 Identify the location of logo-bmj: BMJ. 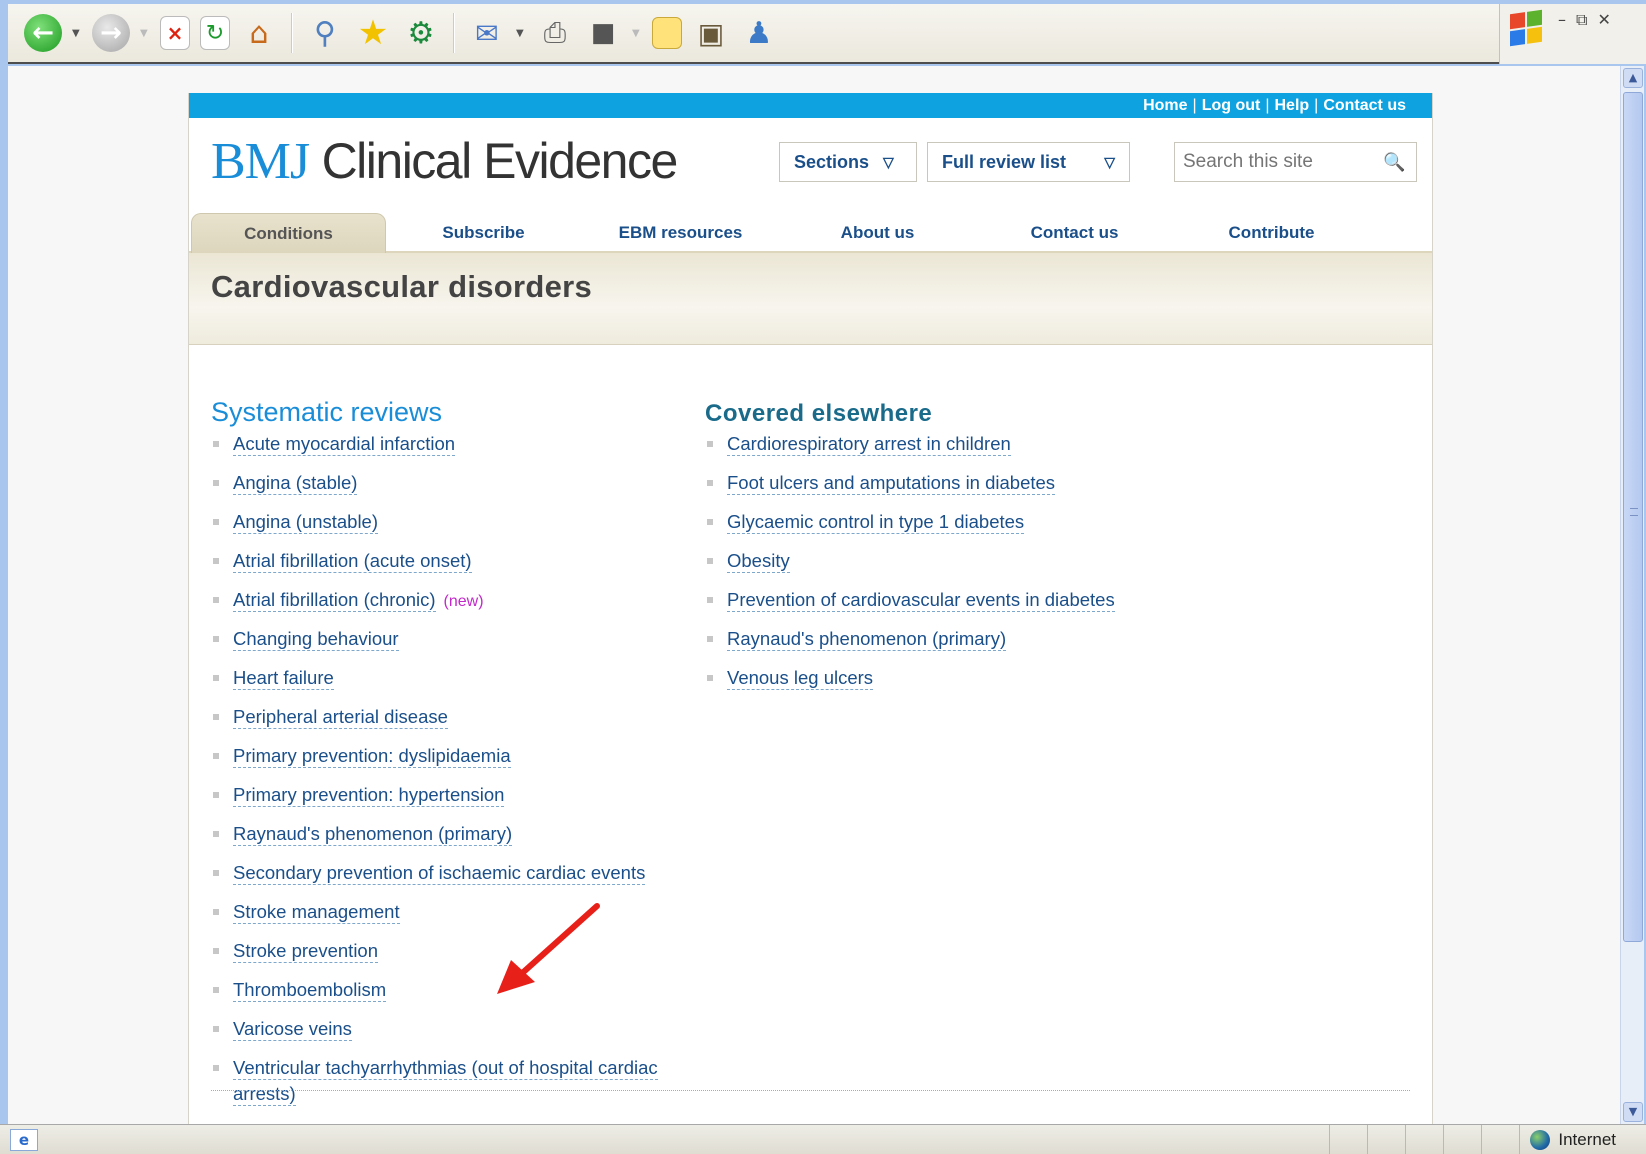
(260, 161).